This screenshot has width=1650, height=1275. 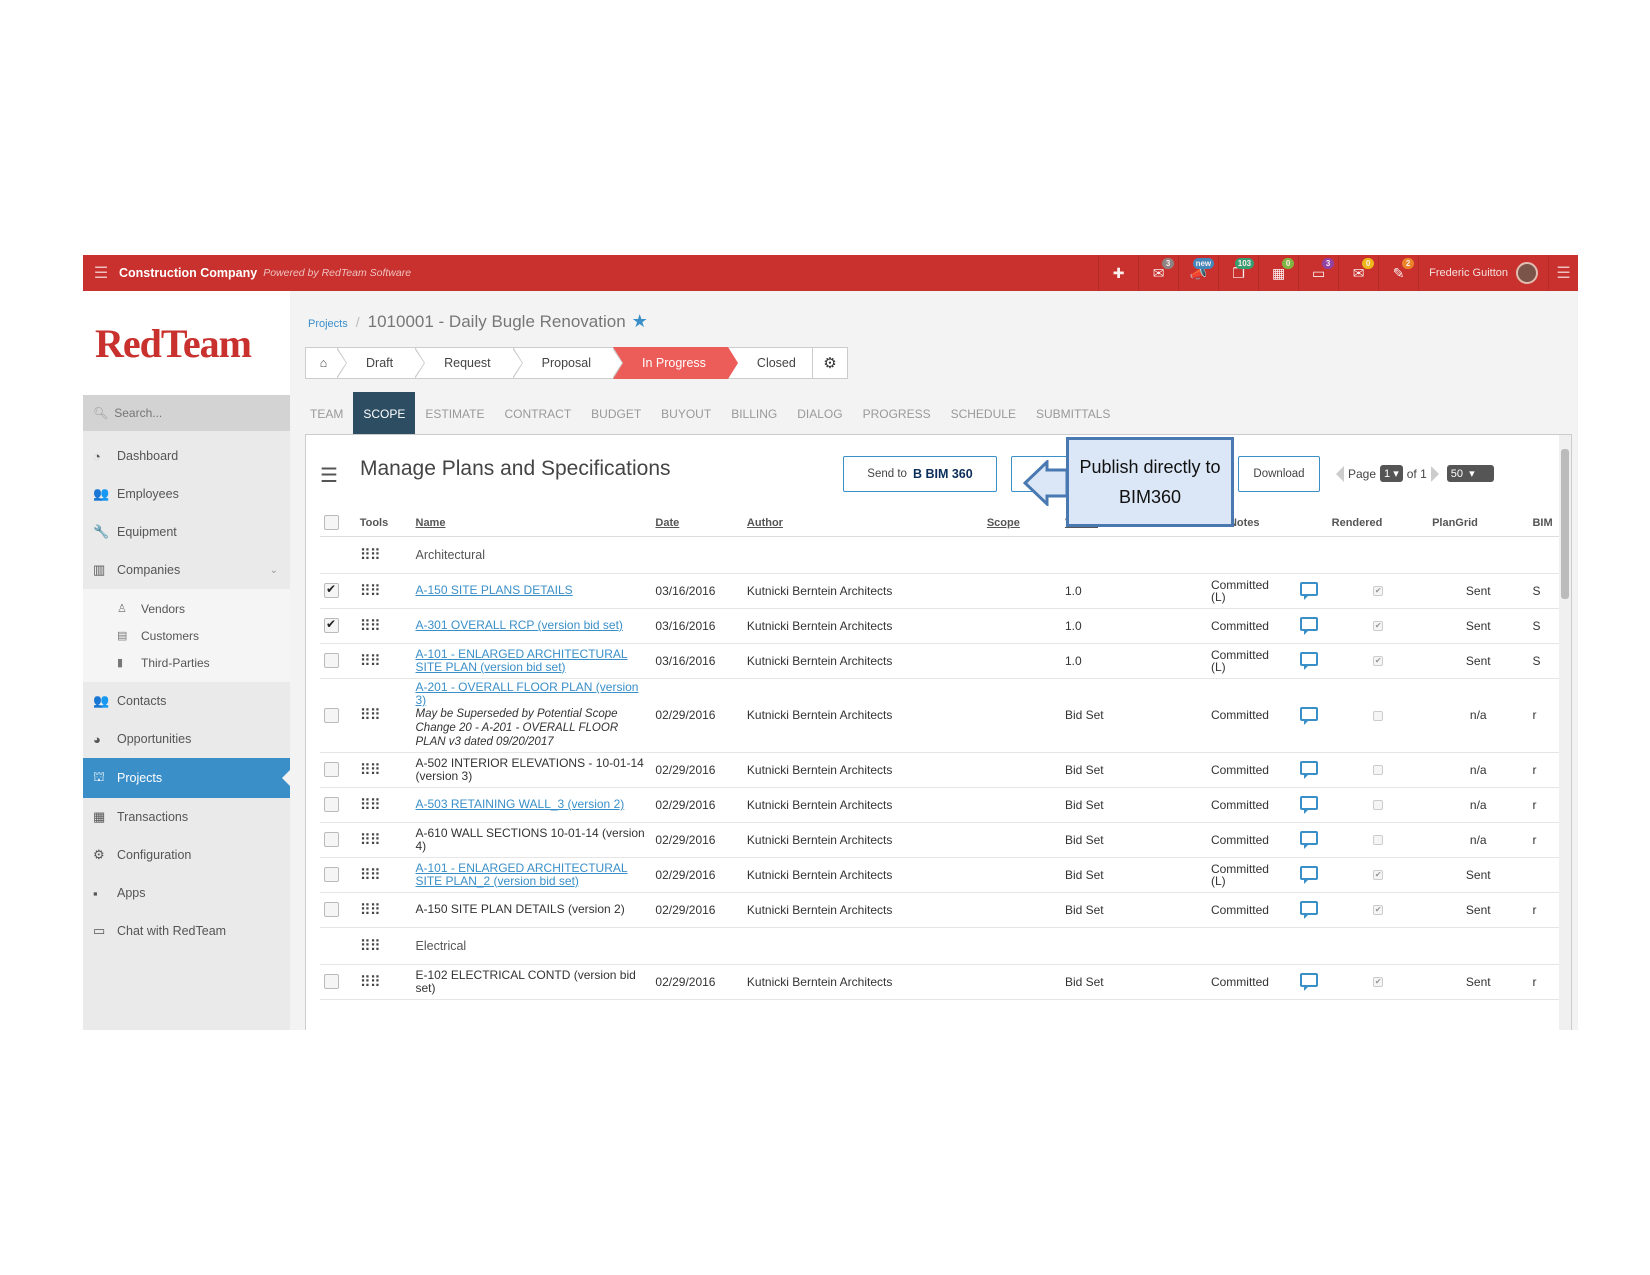 I want to click on scrollbar-thumb, so click(x=1565, y=524).